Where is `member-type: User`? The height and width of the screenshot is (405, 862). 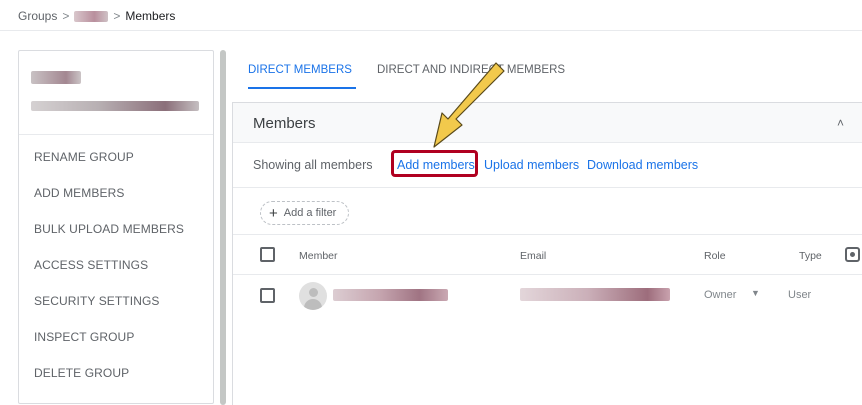 member-type: User is located at coordinates (800, 295).